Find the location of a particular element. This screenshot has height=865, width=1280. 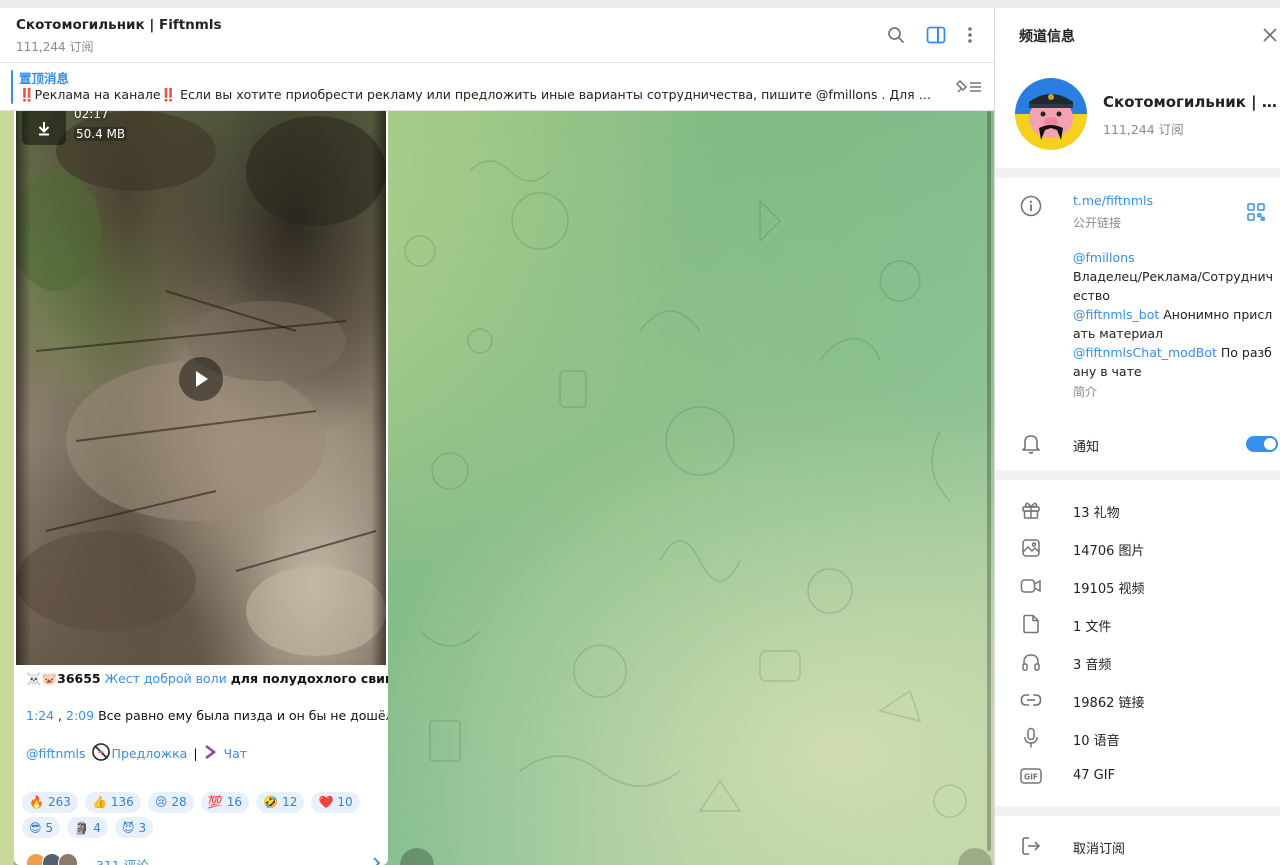

public-link-label: 公开链接 is located at coordinates (1097, 223).